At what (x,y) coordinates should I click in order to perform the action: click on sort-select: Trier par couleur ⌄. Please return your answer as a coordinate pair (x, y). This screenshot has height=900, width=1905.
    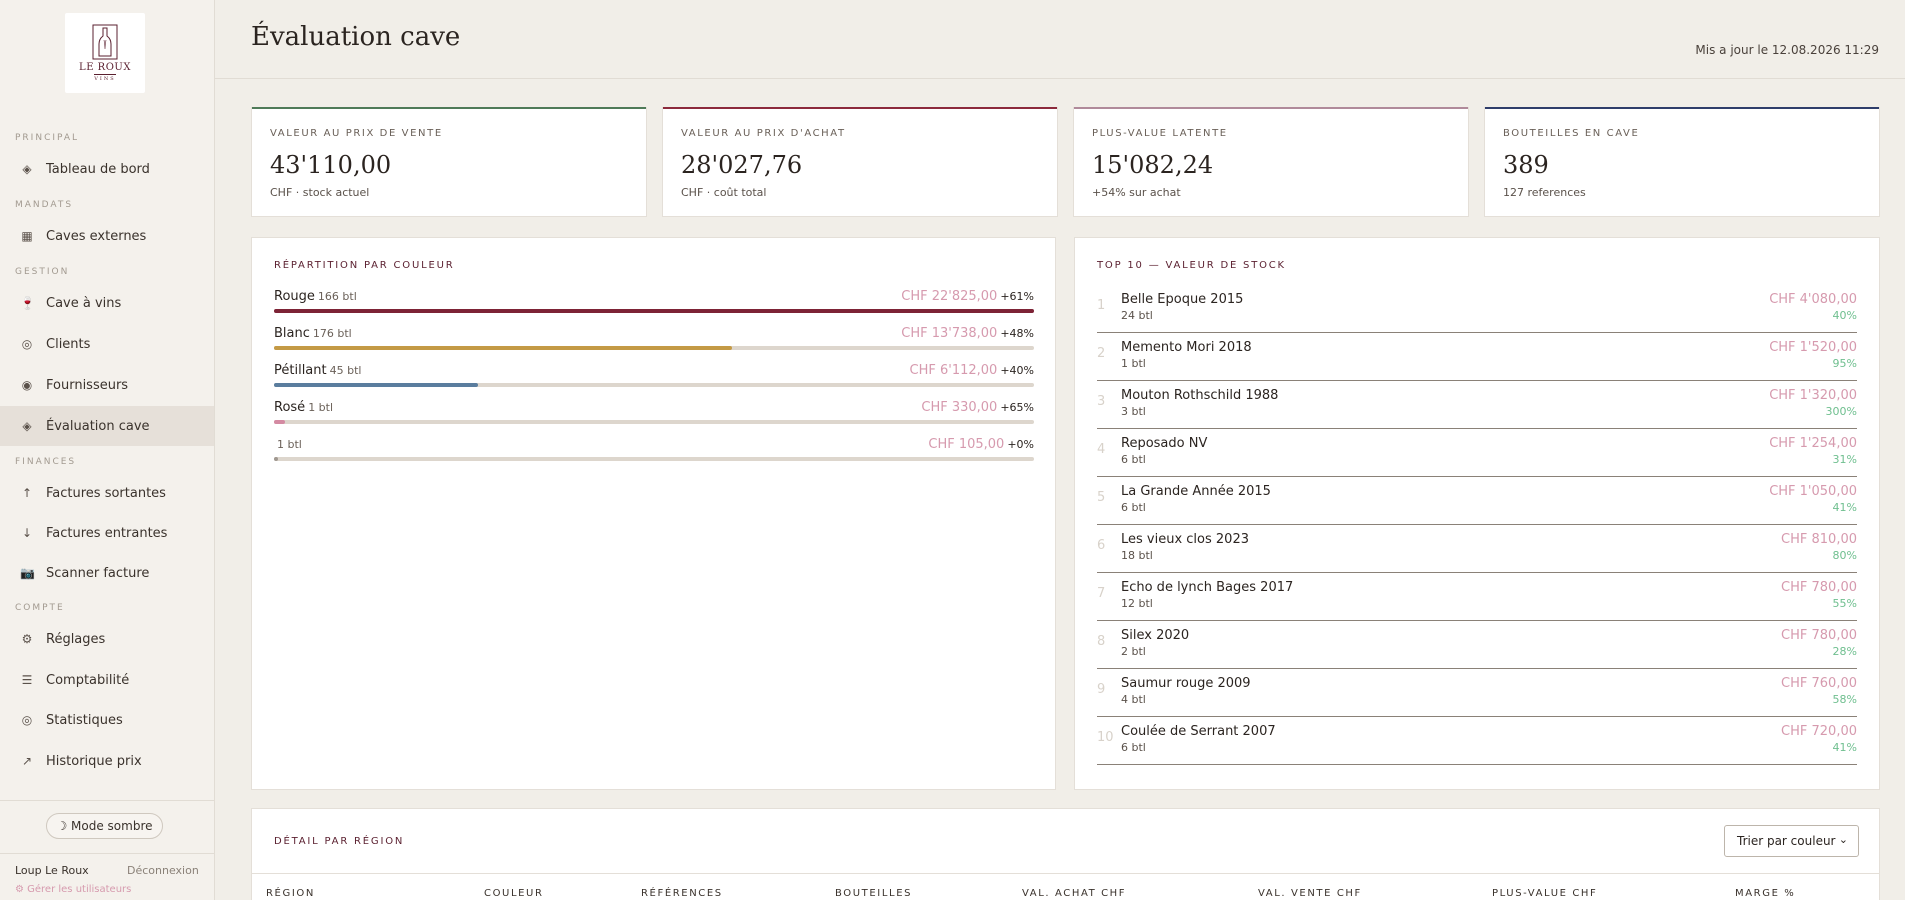
    Looking at the image, I should click on (1791, 841).